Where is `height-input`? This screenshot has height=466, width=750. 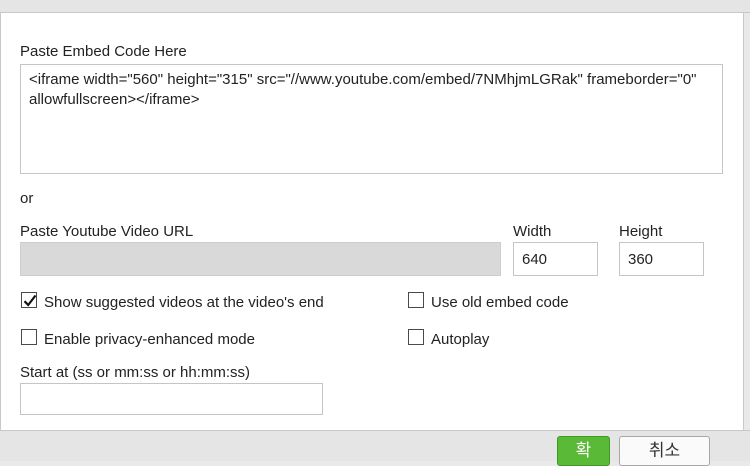
height-input is located at coordinates (661, 259).